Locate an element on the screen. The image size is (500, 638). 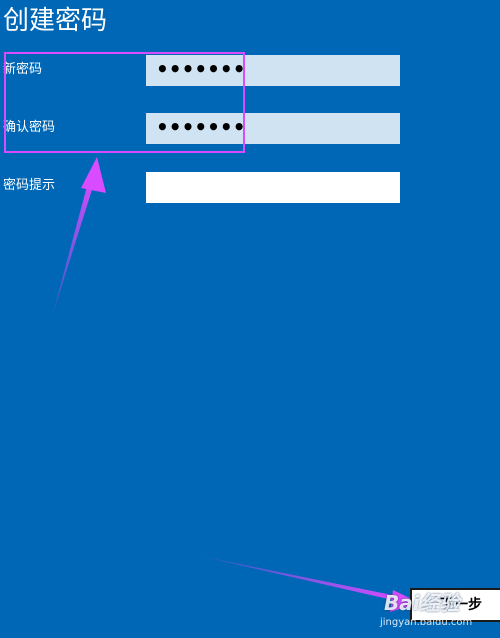
baidu-watermark-url: jingyan.baidu.com is located at coordinates (426, 622).